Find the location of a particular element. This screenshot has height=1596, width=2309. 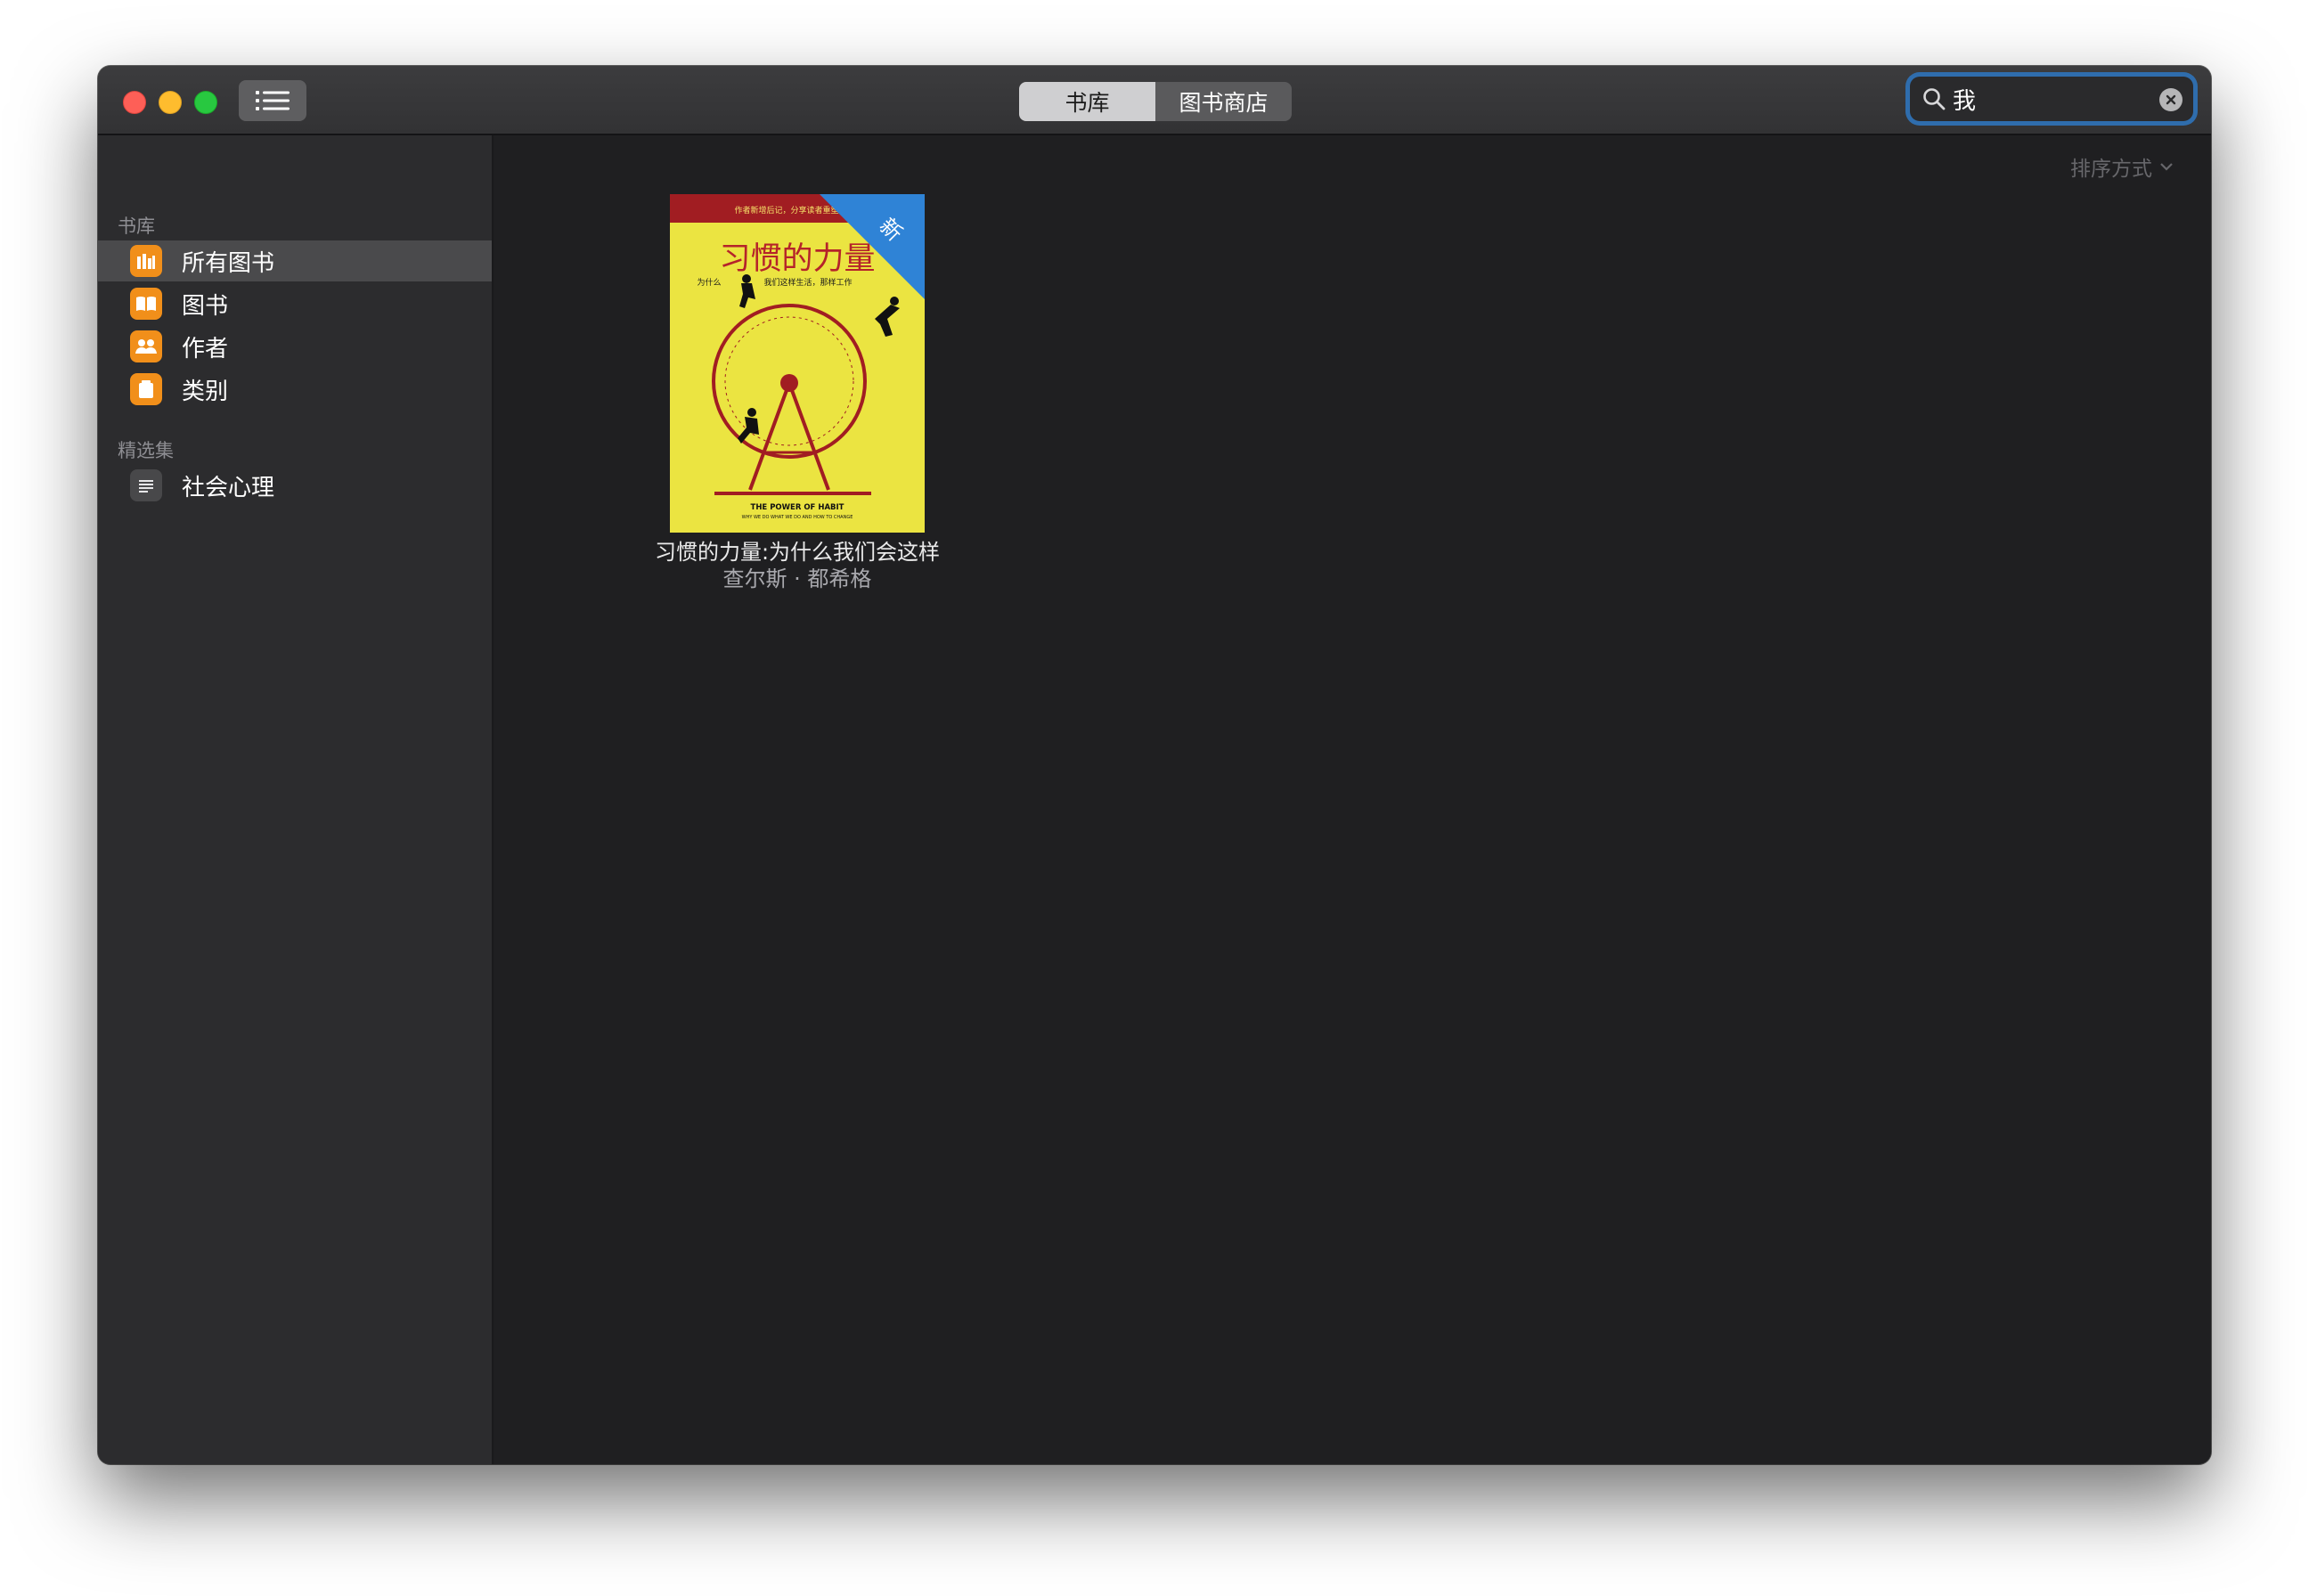

sort-menu: 排序方式 is located at coordinates (2122, 166).